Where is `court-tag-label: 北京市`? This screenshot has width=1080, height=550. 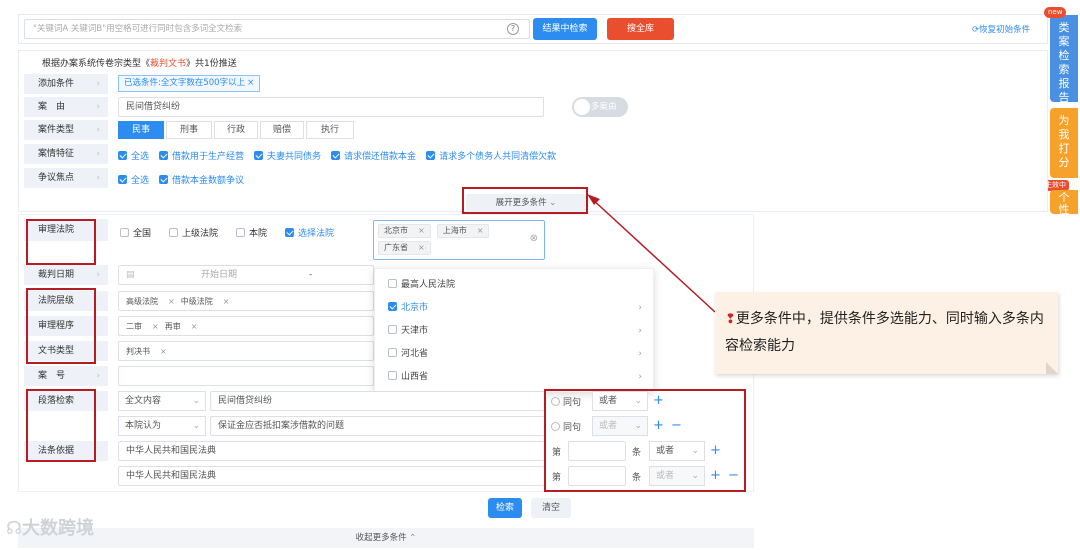
court-tag-label: 北京市 is located at coordinates (396, 230).